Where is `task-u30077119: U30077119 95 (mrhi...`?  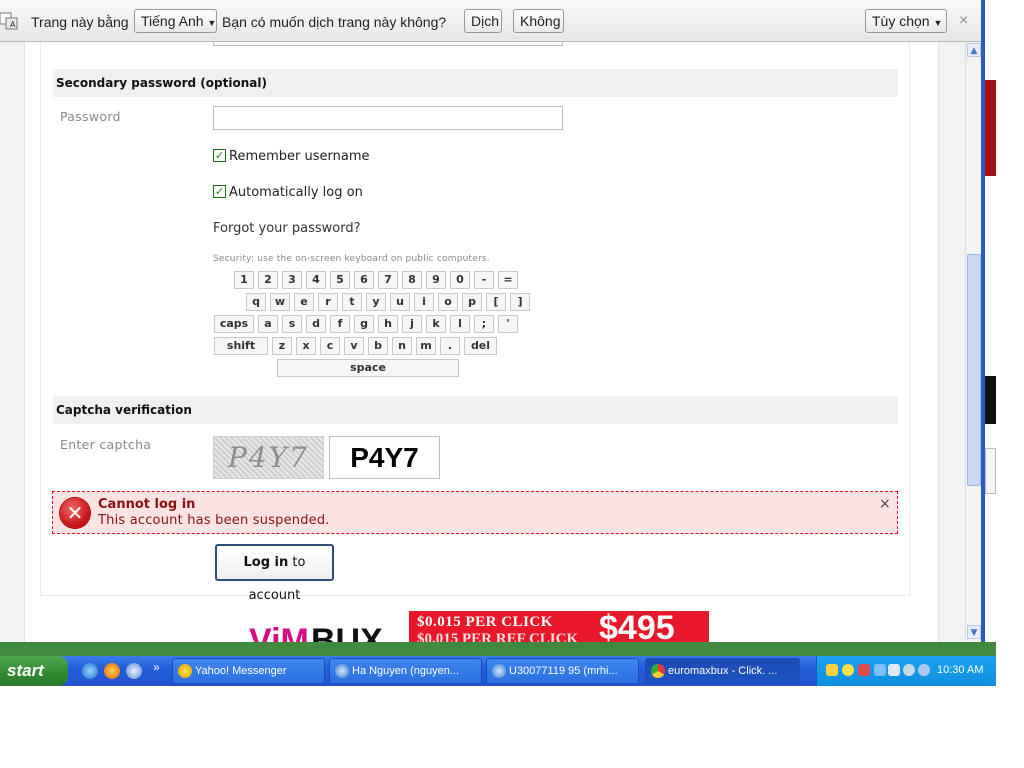 task-u30077119: U30077119 95 (mrhi... is located at coordinates (562, 671).